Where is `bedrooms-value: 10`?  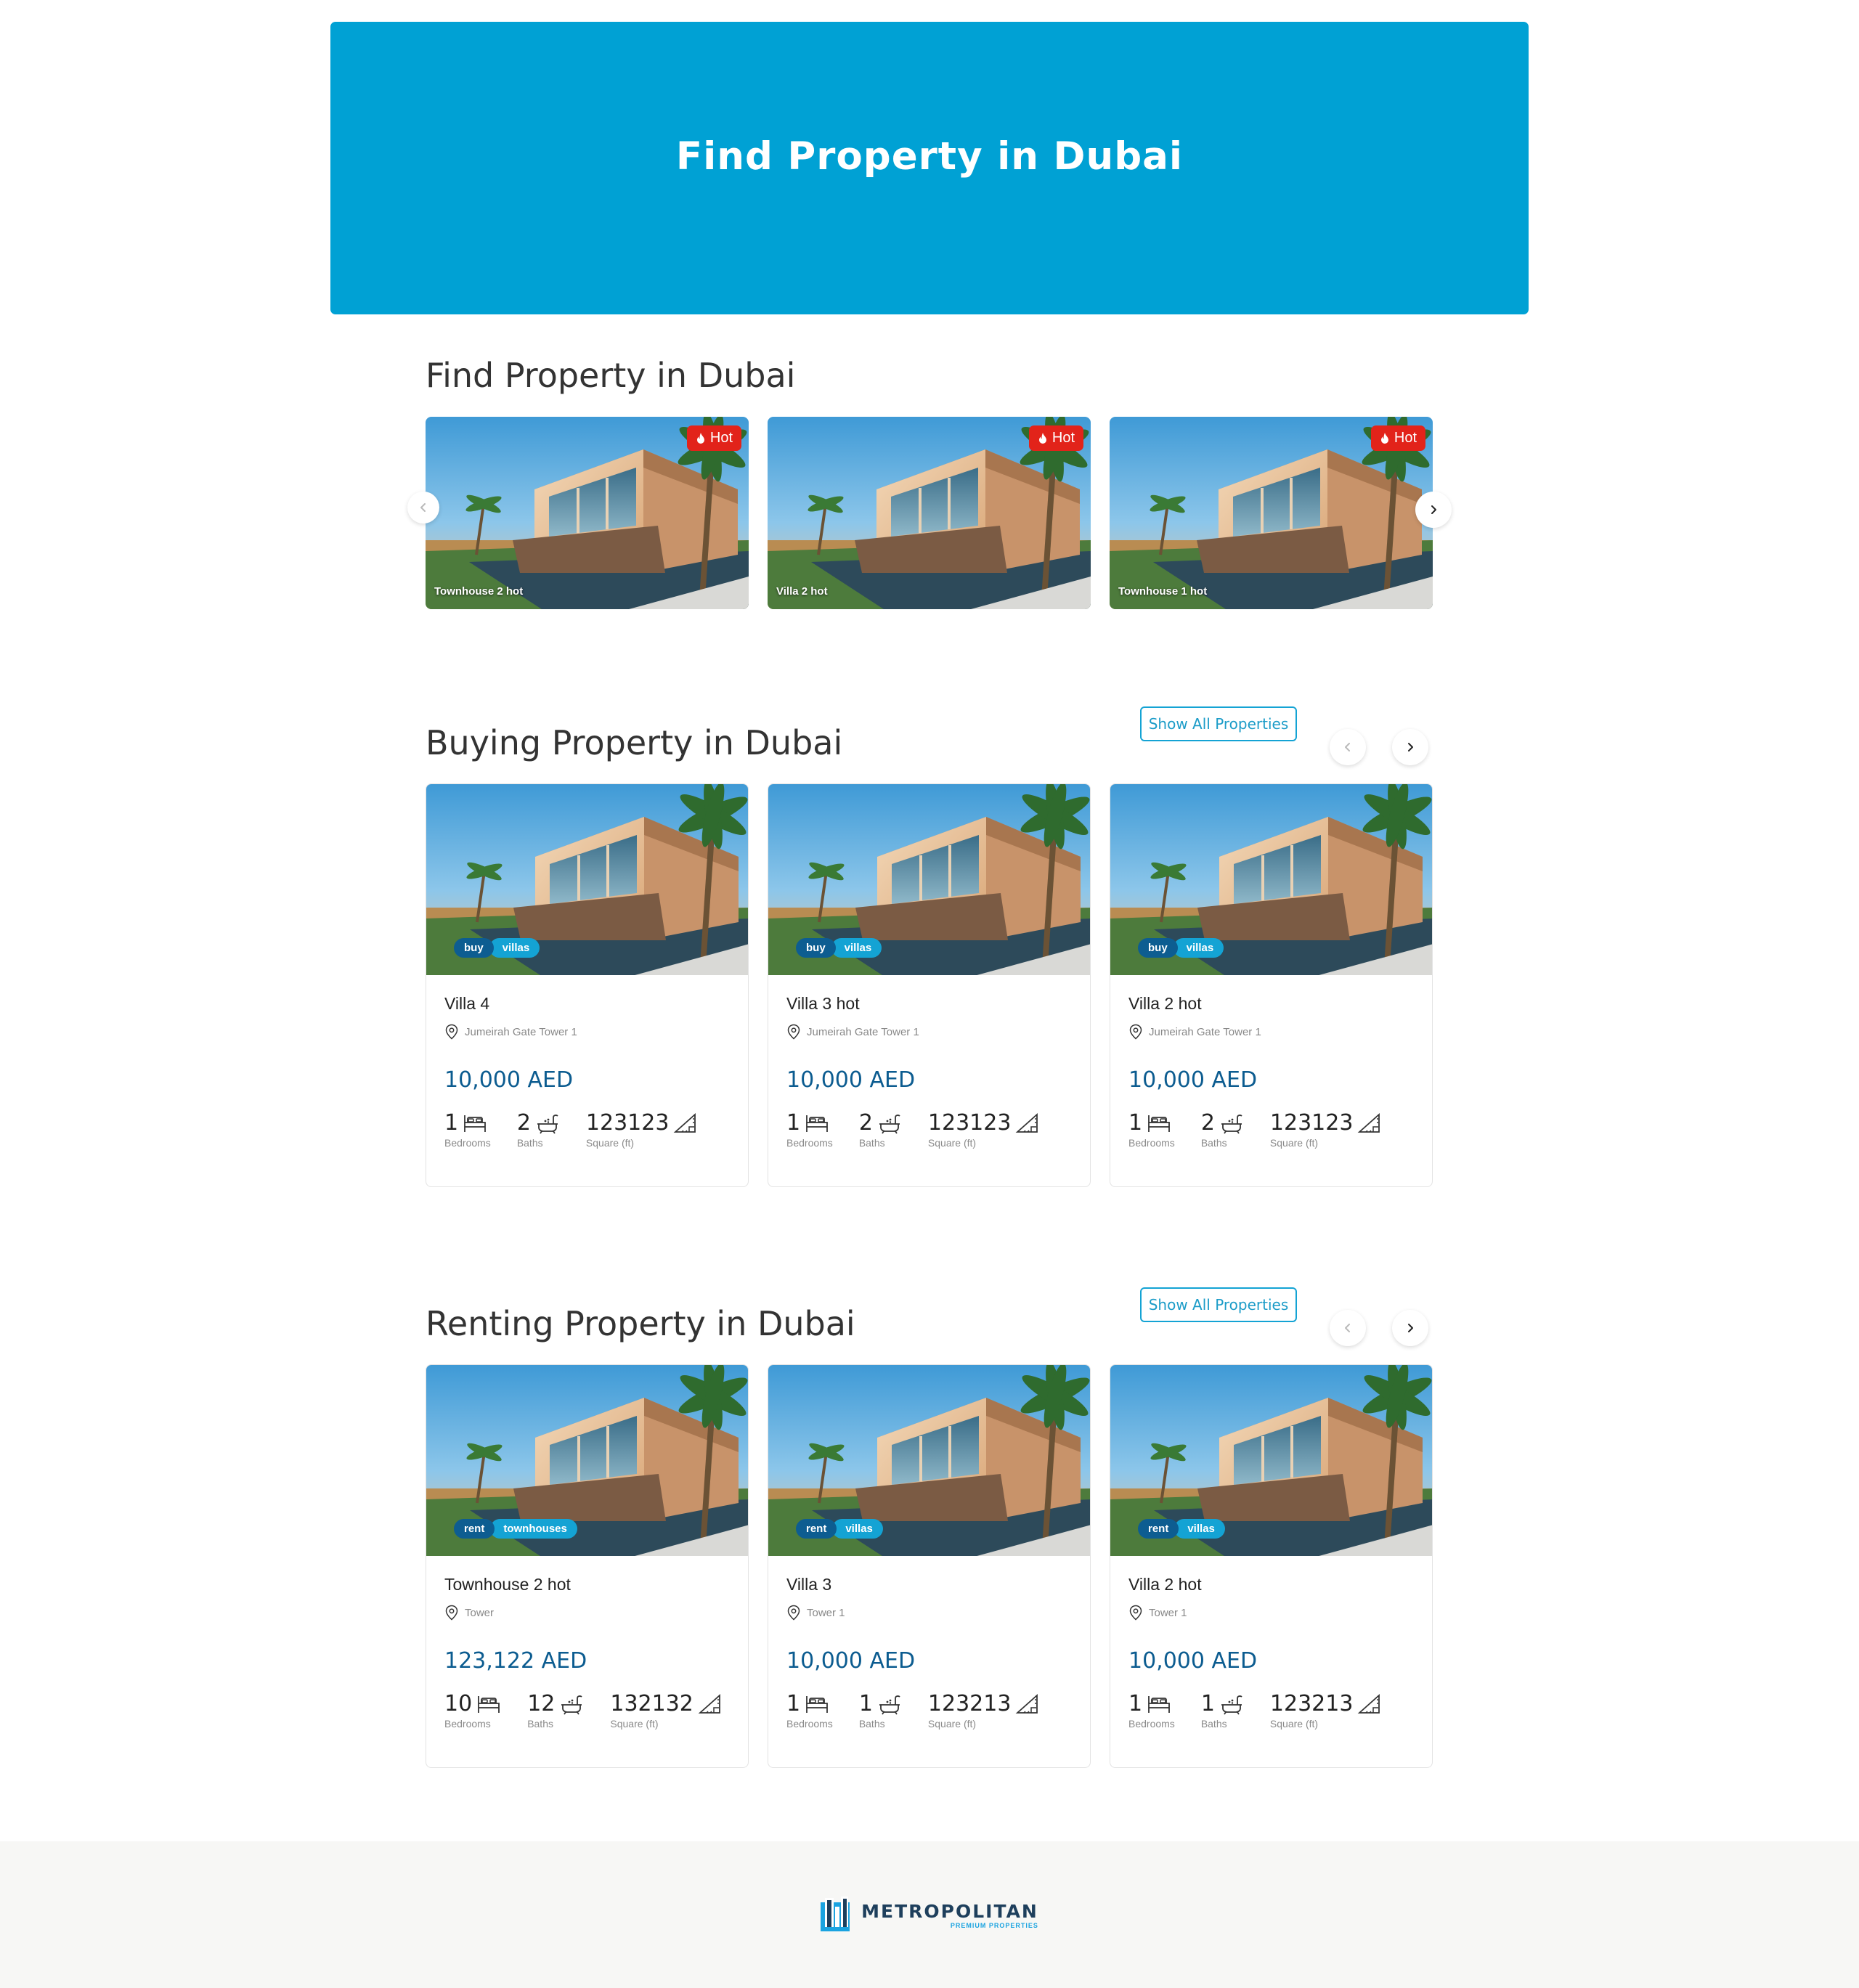 bedrooms-value: 10 is located at coordinates (459, 1703).